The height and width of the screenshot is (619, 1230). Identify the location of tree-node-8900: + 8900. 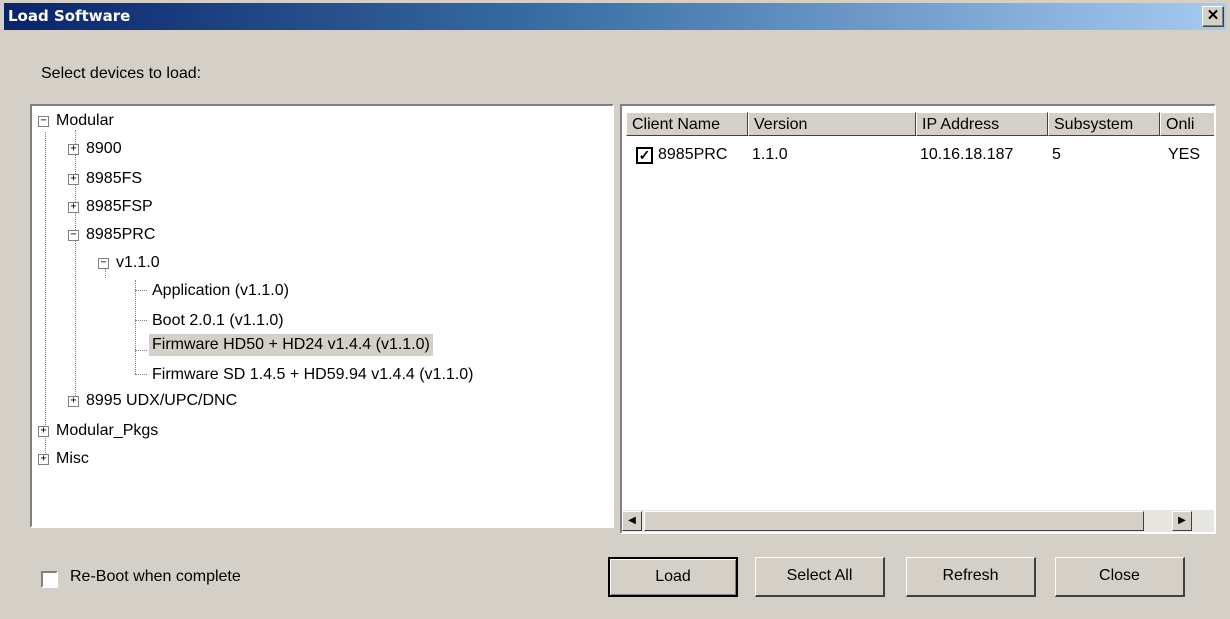
(95, 149).